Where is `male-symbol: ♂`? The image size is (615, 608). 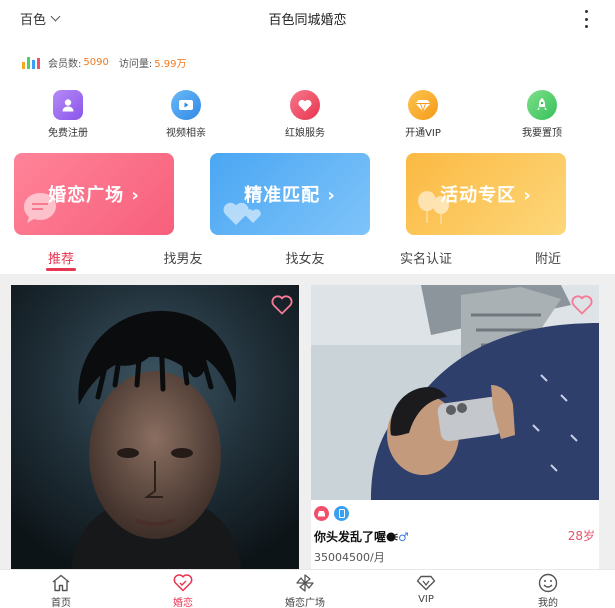
male-symbol: ♂ is located at coordinates (403, 537).